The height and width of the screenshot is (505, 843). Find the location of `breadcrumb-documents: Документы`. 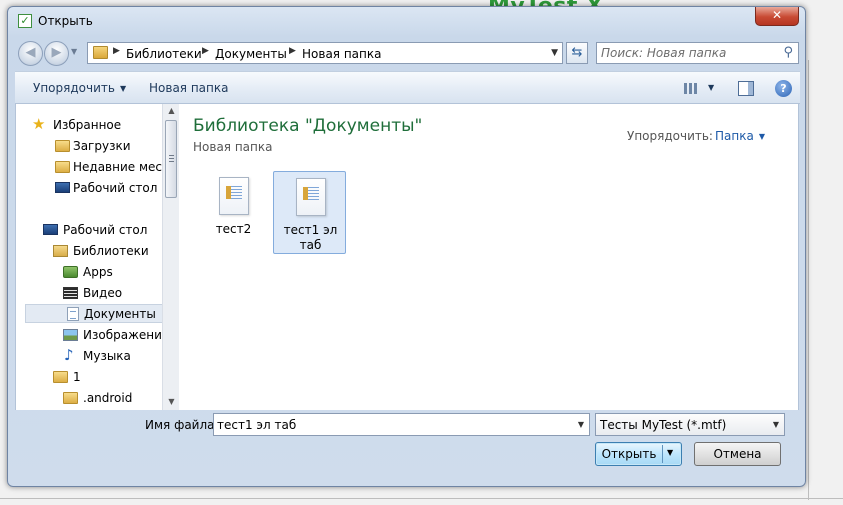

breadcrumb-documents: Документы is located at coordinates (251, 54).